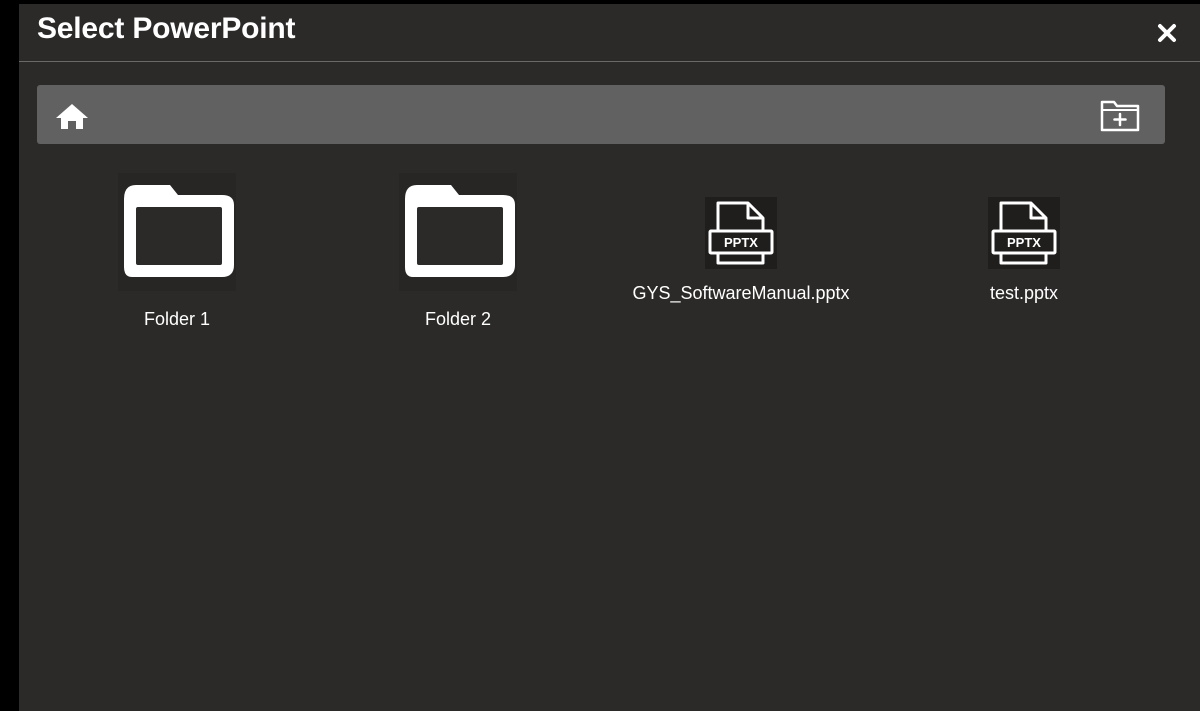  What do you see at coordinates (177, 319) in the screenshot?
I see `item-label: Folder 1` at bounding box center [177, 319].